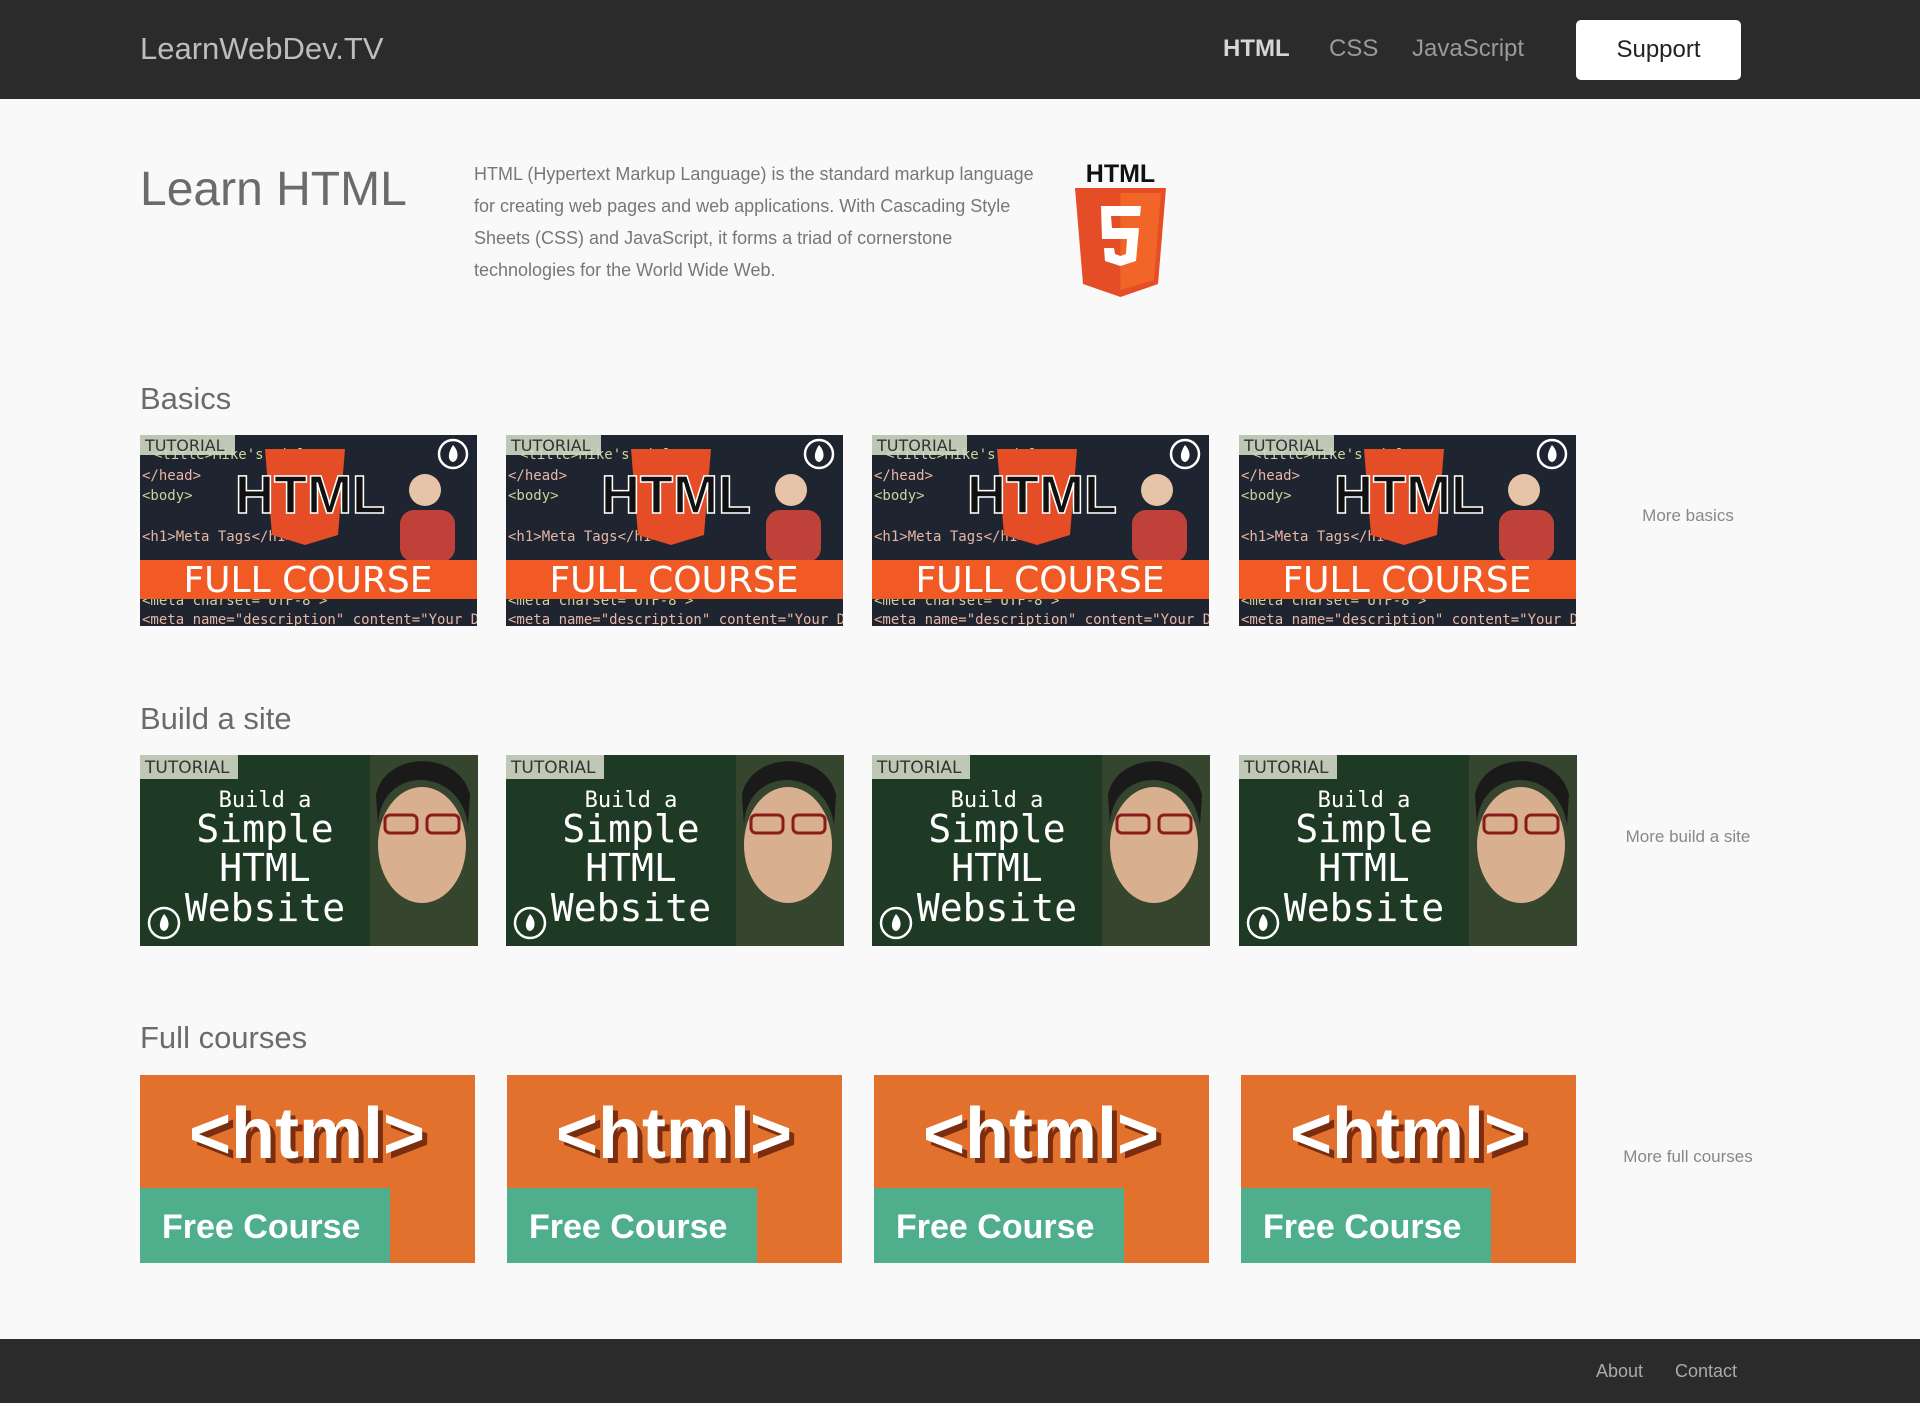 The image size is (1920, 1403). Describe the element at coordinates (1619, 1371) in the screenshot. I see `footer-about-link: About` at that location.